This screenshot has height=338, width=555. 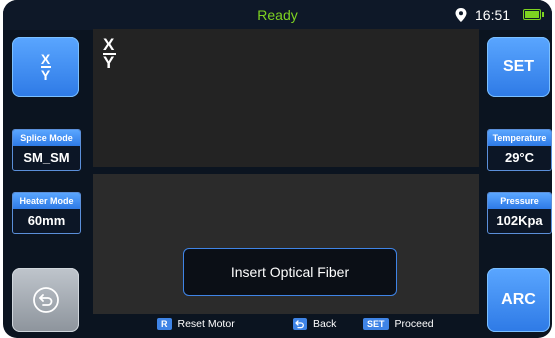 What do you see at coordinates (290, 272) in the screenshot?
I see `insert-fiber-message: Insert Optical Fiber` at bounding box center [290, 272].